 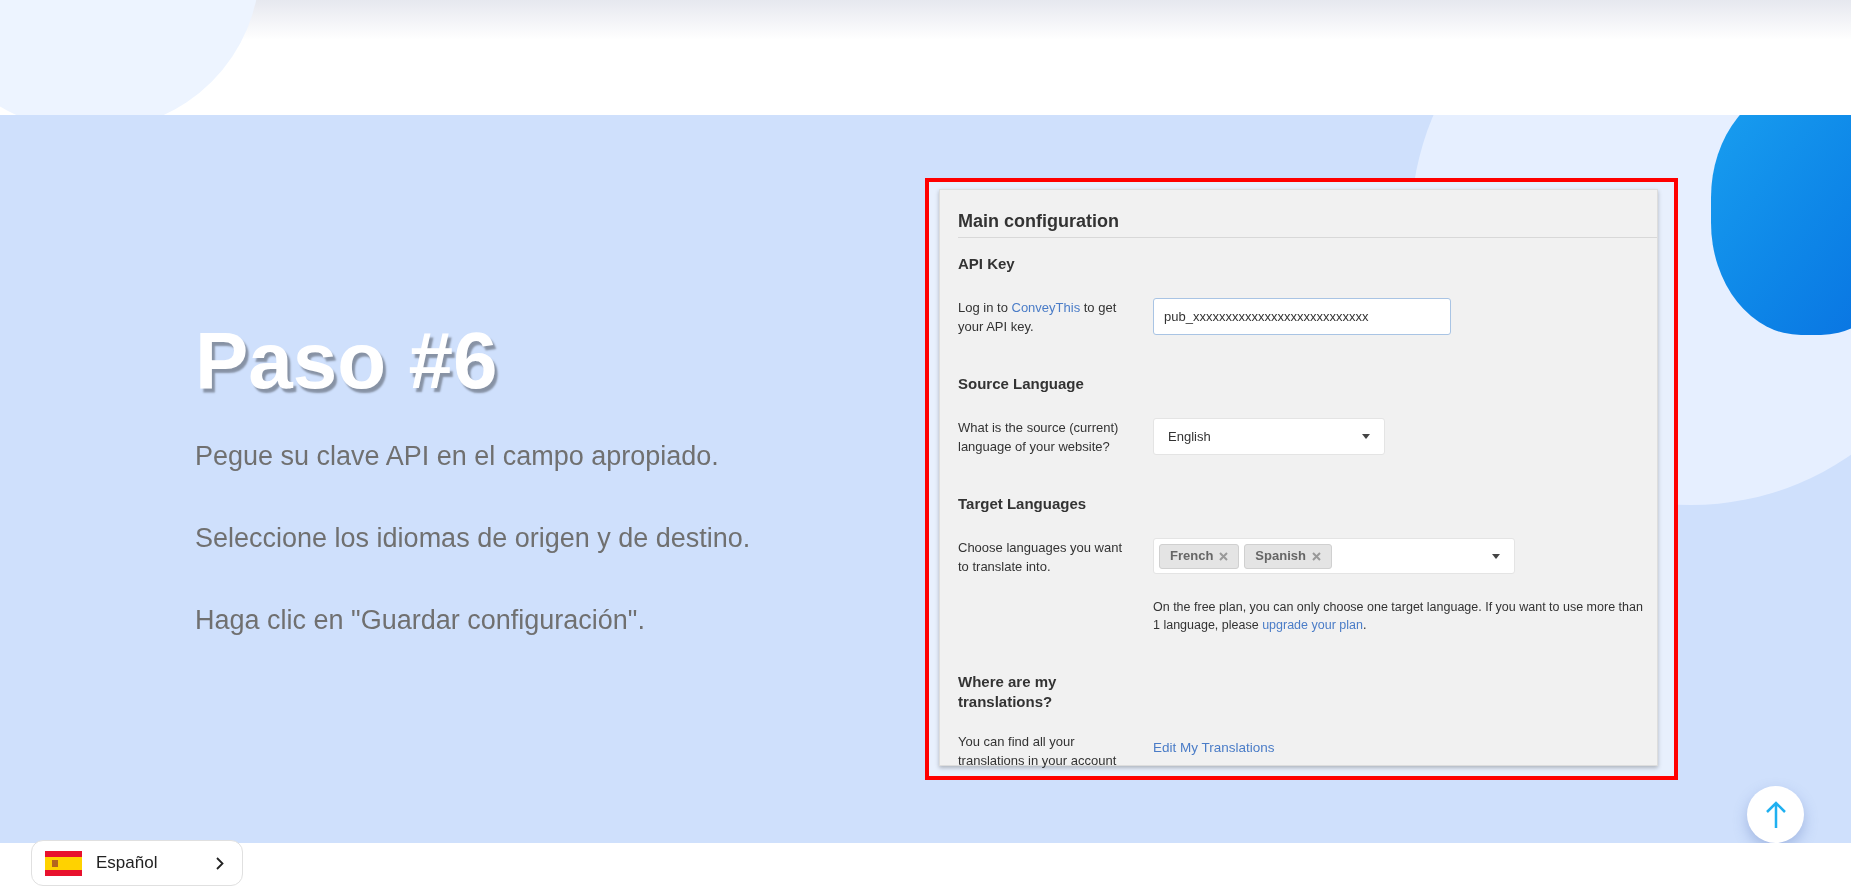 I want to click on edit-translations-link: Edit My Translations, so click(x=1214, y=745).